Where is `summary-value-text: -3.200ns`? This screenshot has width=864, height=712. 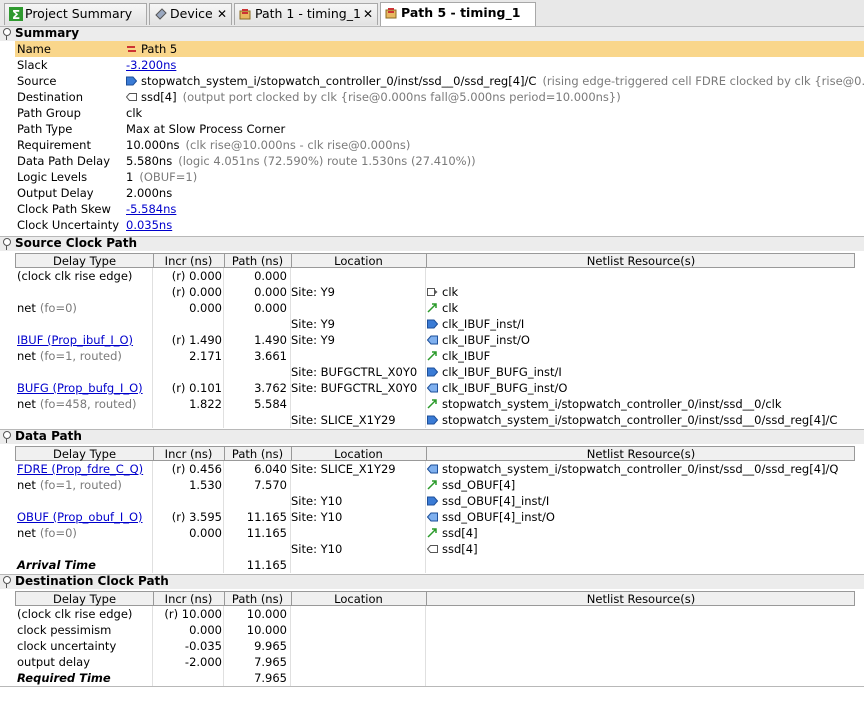
summary-value-text: -3.200ns is located at coordinates (151, 65).